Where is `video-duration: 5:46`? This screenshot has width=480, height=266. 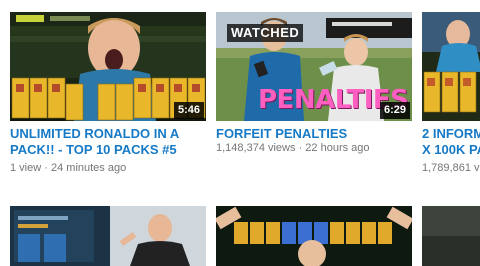
video-duration: 5:46 is located at coordinates (188, 110).